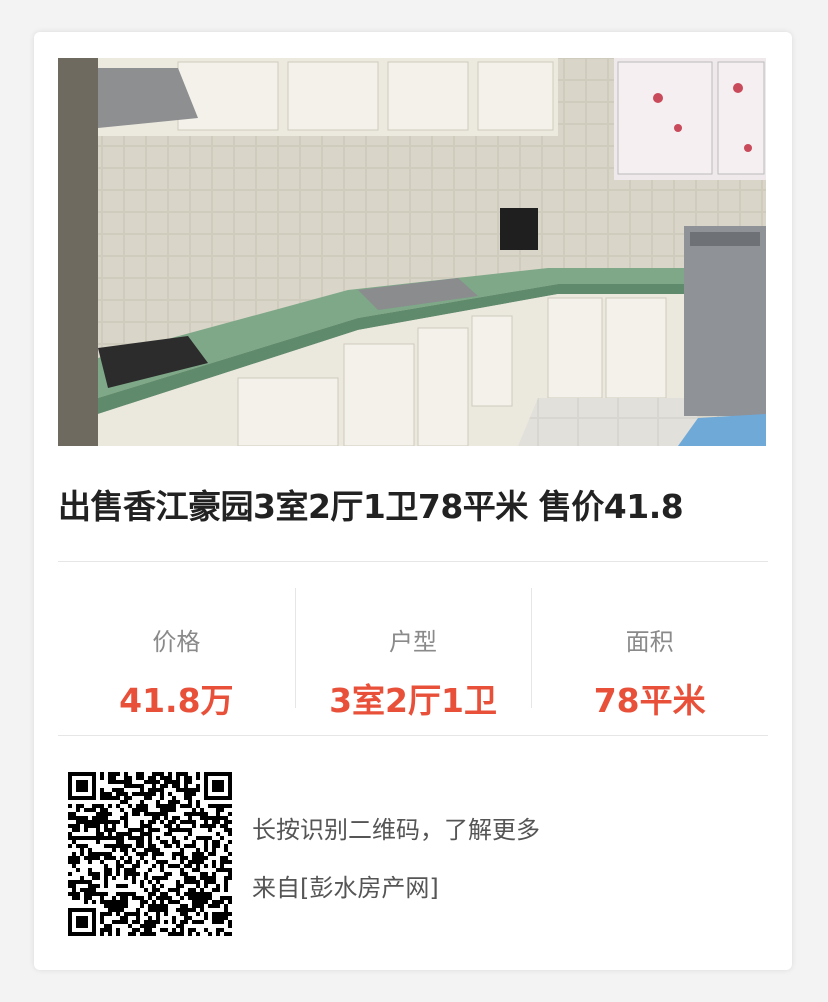 The height and width of the screenshot is (1002, 828). I want to click on stat-layout-value: 3室2厅1卫, so click(413, 700).